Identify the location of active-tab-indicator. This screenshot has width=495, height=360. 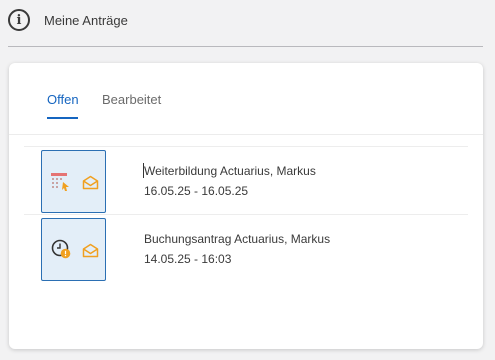
(62, 118).